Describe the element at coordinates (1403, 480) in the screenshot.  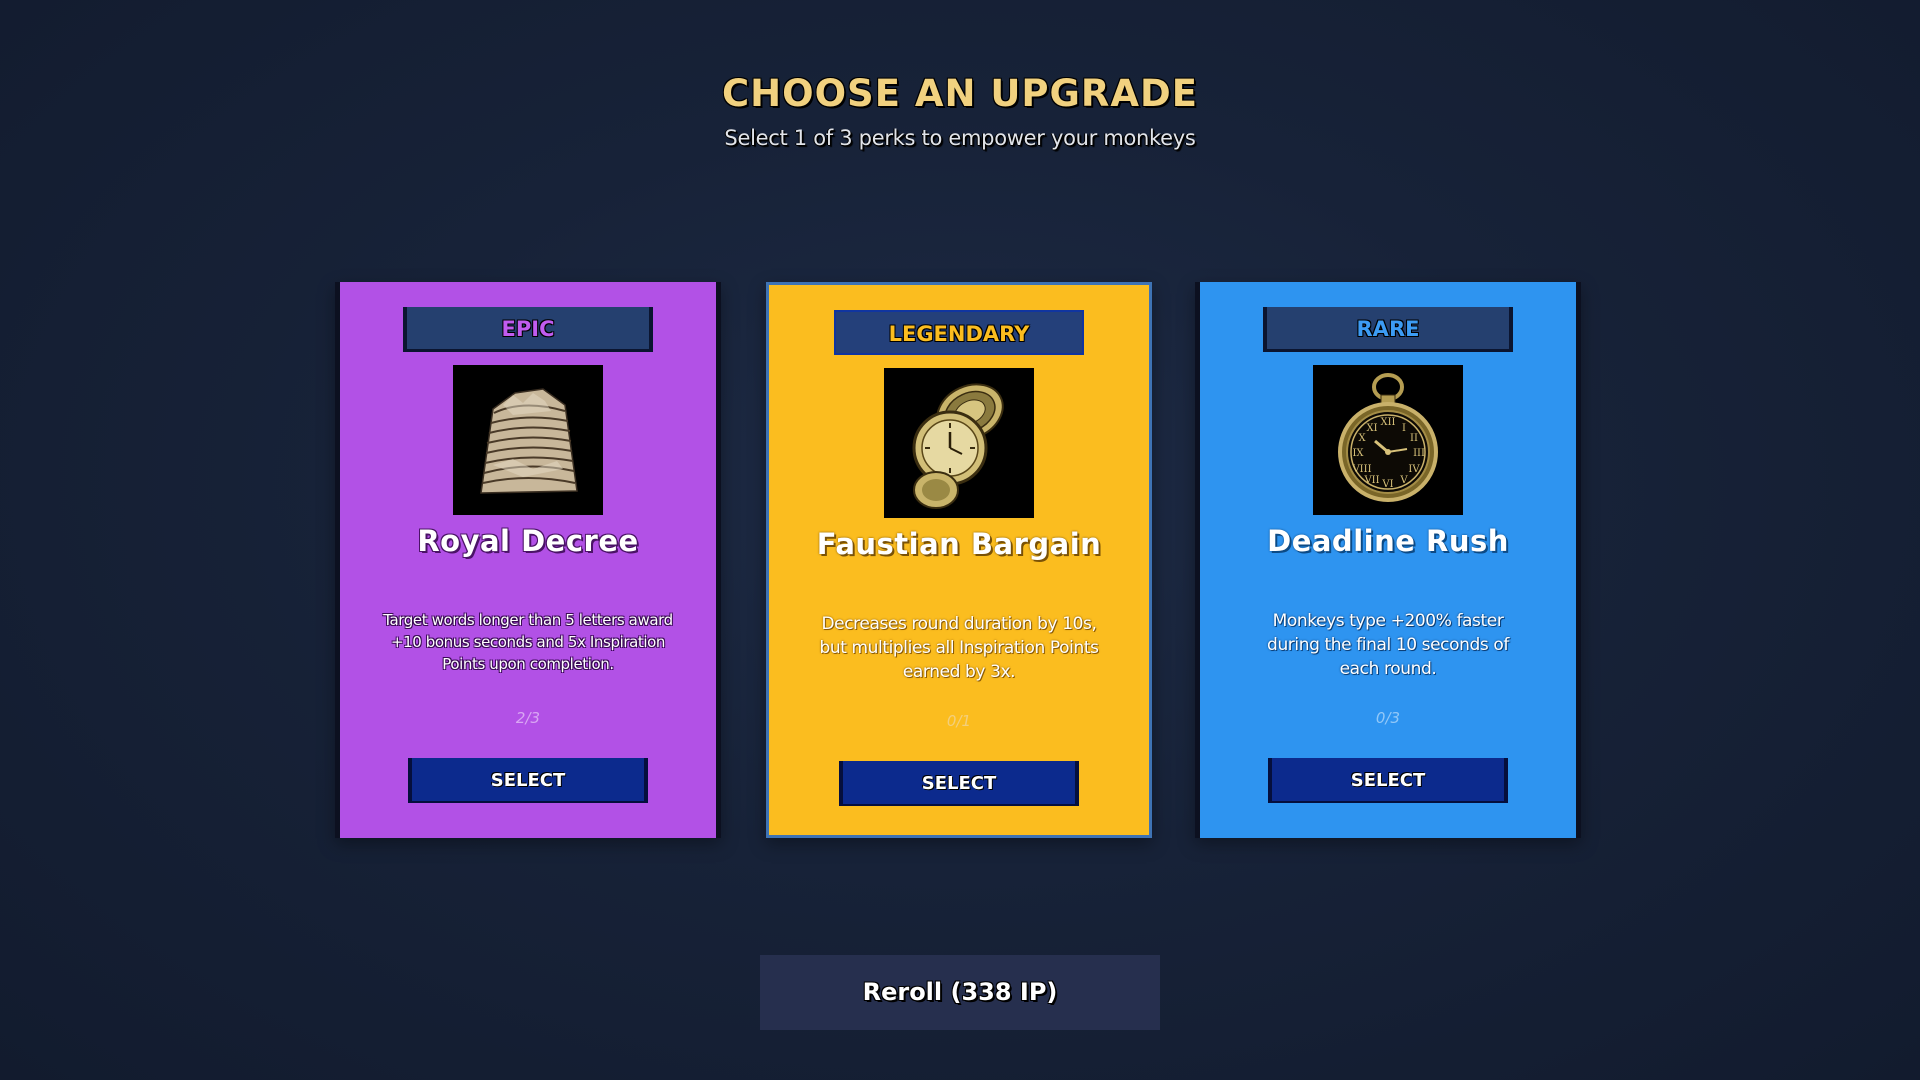
I see `svg-text: V` at that location.